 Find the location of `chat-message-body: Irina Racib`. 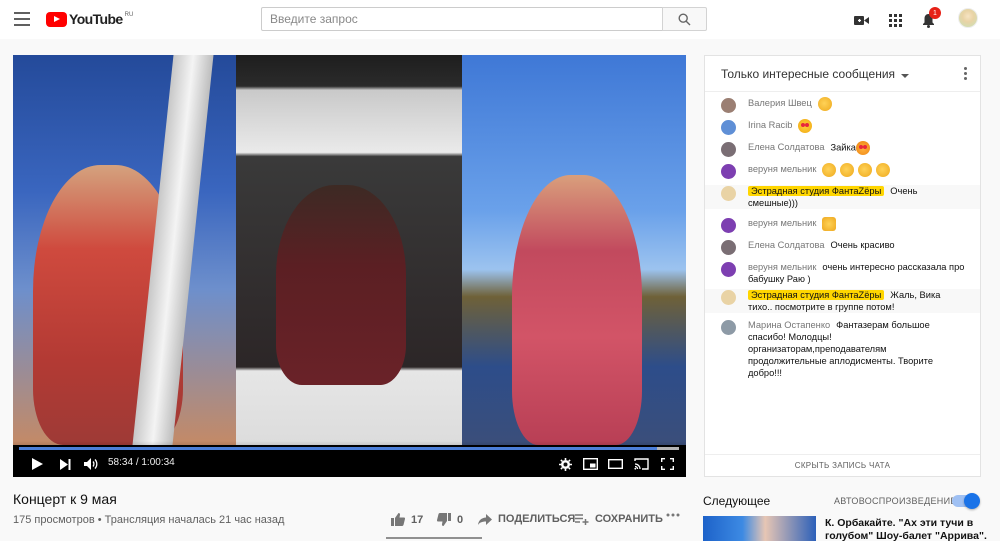

chat-message-body: Irina Racib is located at coordinates (857, 126).